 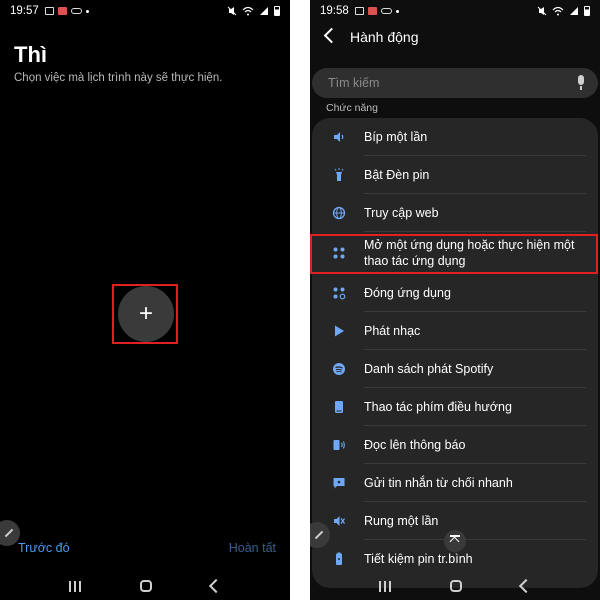 I want to click on battery-saver-icon, so click(x=339, y=559).